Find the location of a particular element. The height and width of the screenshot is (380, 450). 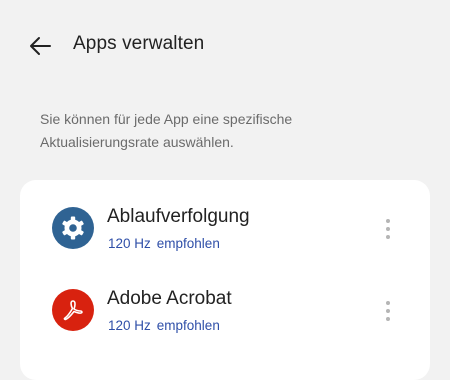

arrow-left-icon is located at coordinates (40, 46).